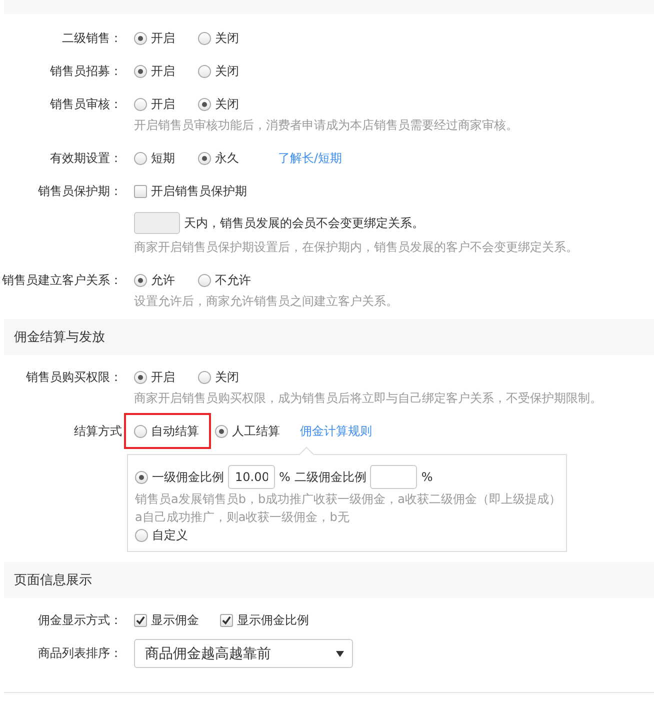 The image size is (654, 721). Describe the element at coordinates (340, 653) in the screenshot. I see `caret-icon` at that location.